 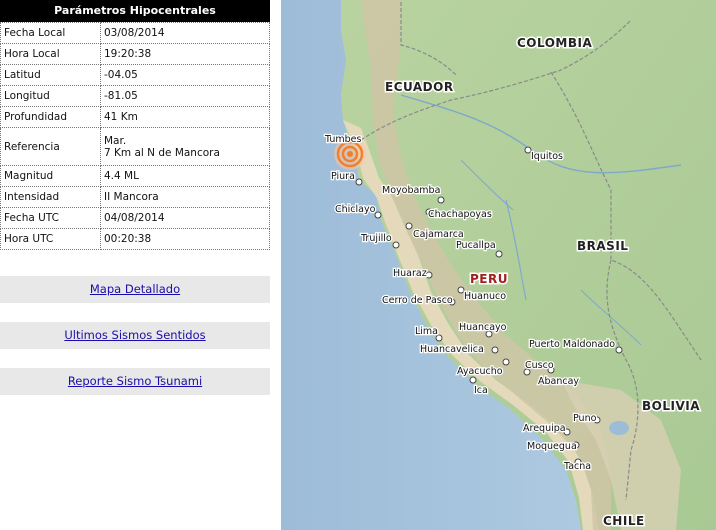 I want to click on country-bolivia: BOLIVIA, so click(x=671, y=406).